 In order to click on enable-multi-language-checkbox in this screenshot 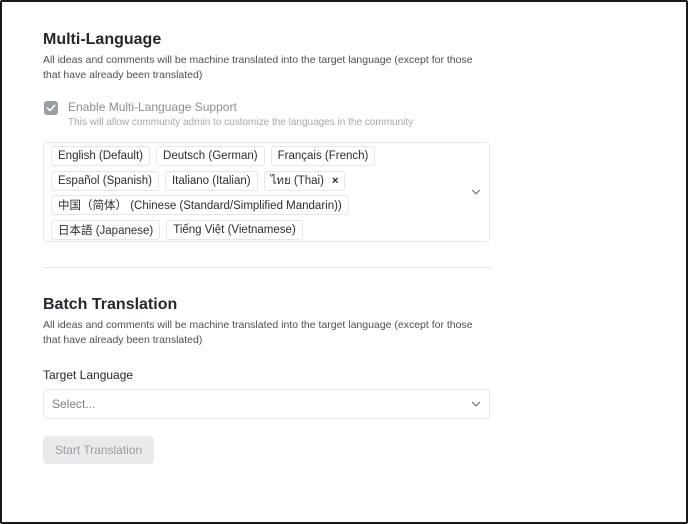, I will do `click(51, 108)`.